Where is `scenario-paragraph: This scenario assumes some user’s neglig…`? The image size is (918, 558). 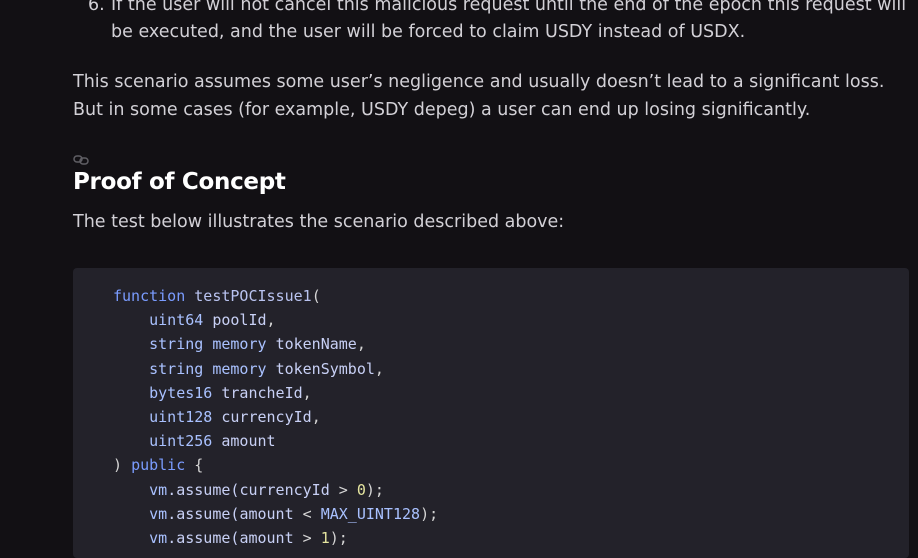 scenario-paragraph: This scenario assumes some user’s neglig… is located at coordinates (479, 96).